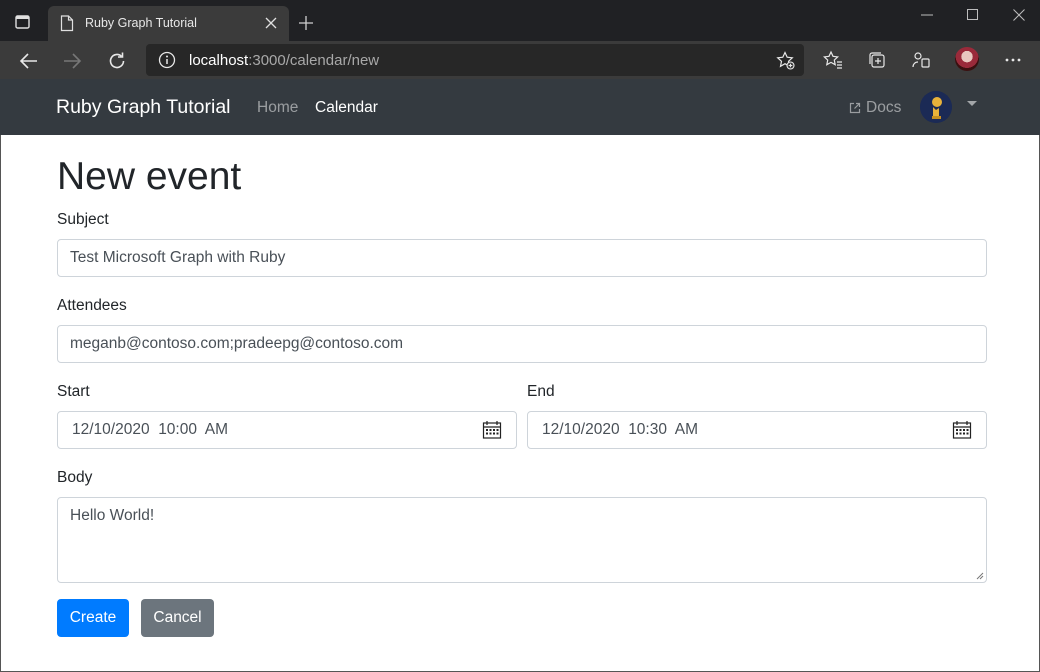 This screenshot has height=672, width=1040. I want to click on body-textarea: Hello World!, so click(522, 540).